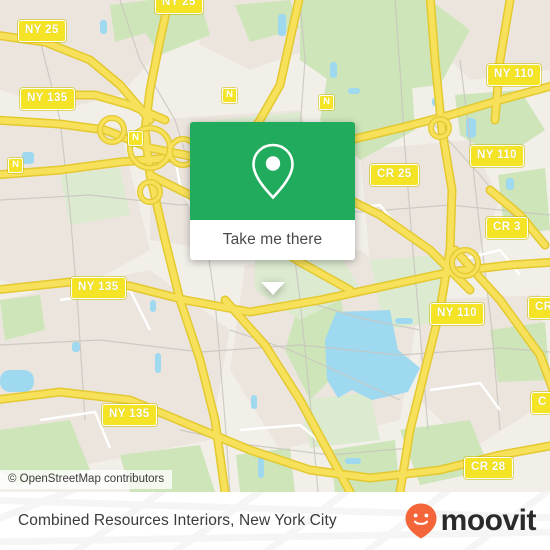 This screenshot has width=550, height=550. I want to click on route-shield: CR, so click(539, 308).